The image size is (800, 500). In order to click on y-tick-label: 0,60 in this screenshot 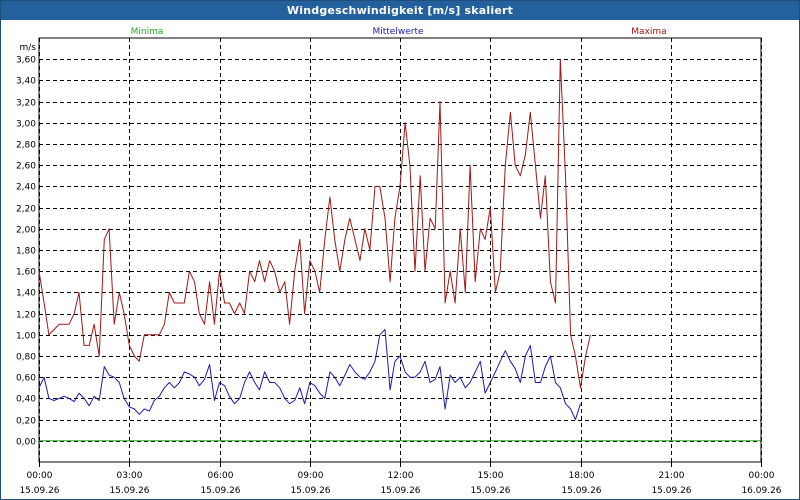, I will do `click(26, 379)`.